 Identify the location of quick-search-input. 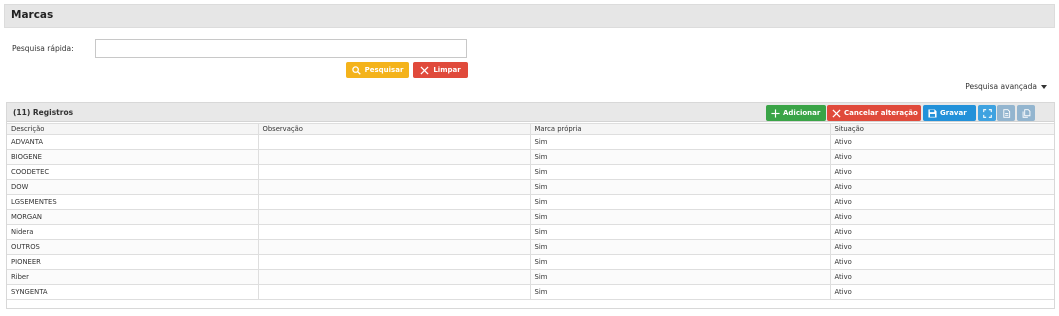
(281, 48).